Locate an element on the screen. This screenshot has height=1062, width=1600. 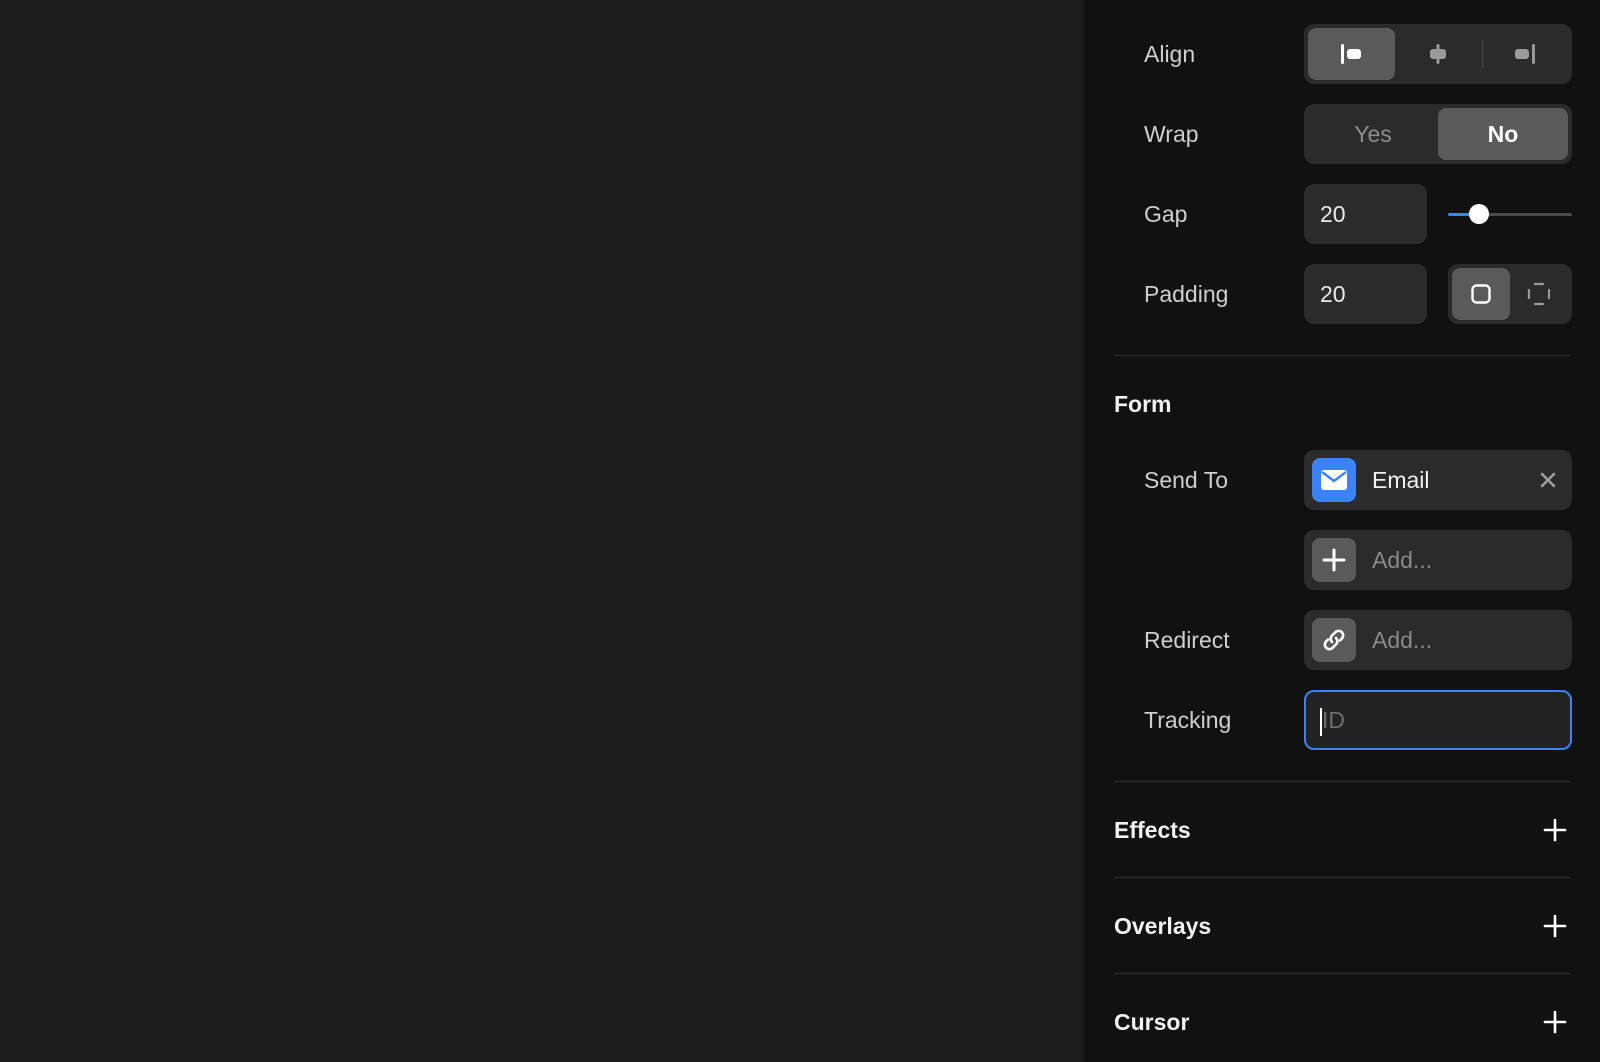
send-to-label: Send To is located at coordinates (1186, 480).